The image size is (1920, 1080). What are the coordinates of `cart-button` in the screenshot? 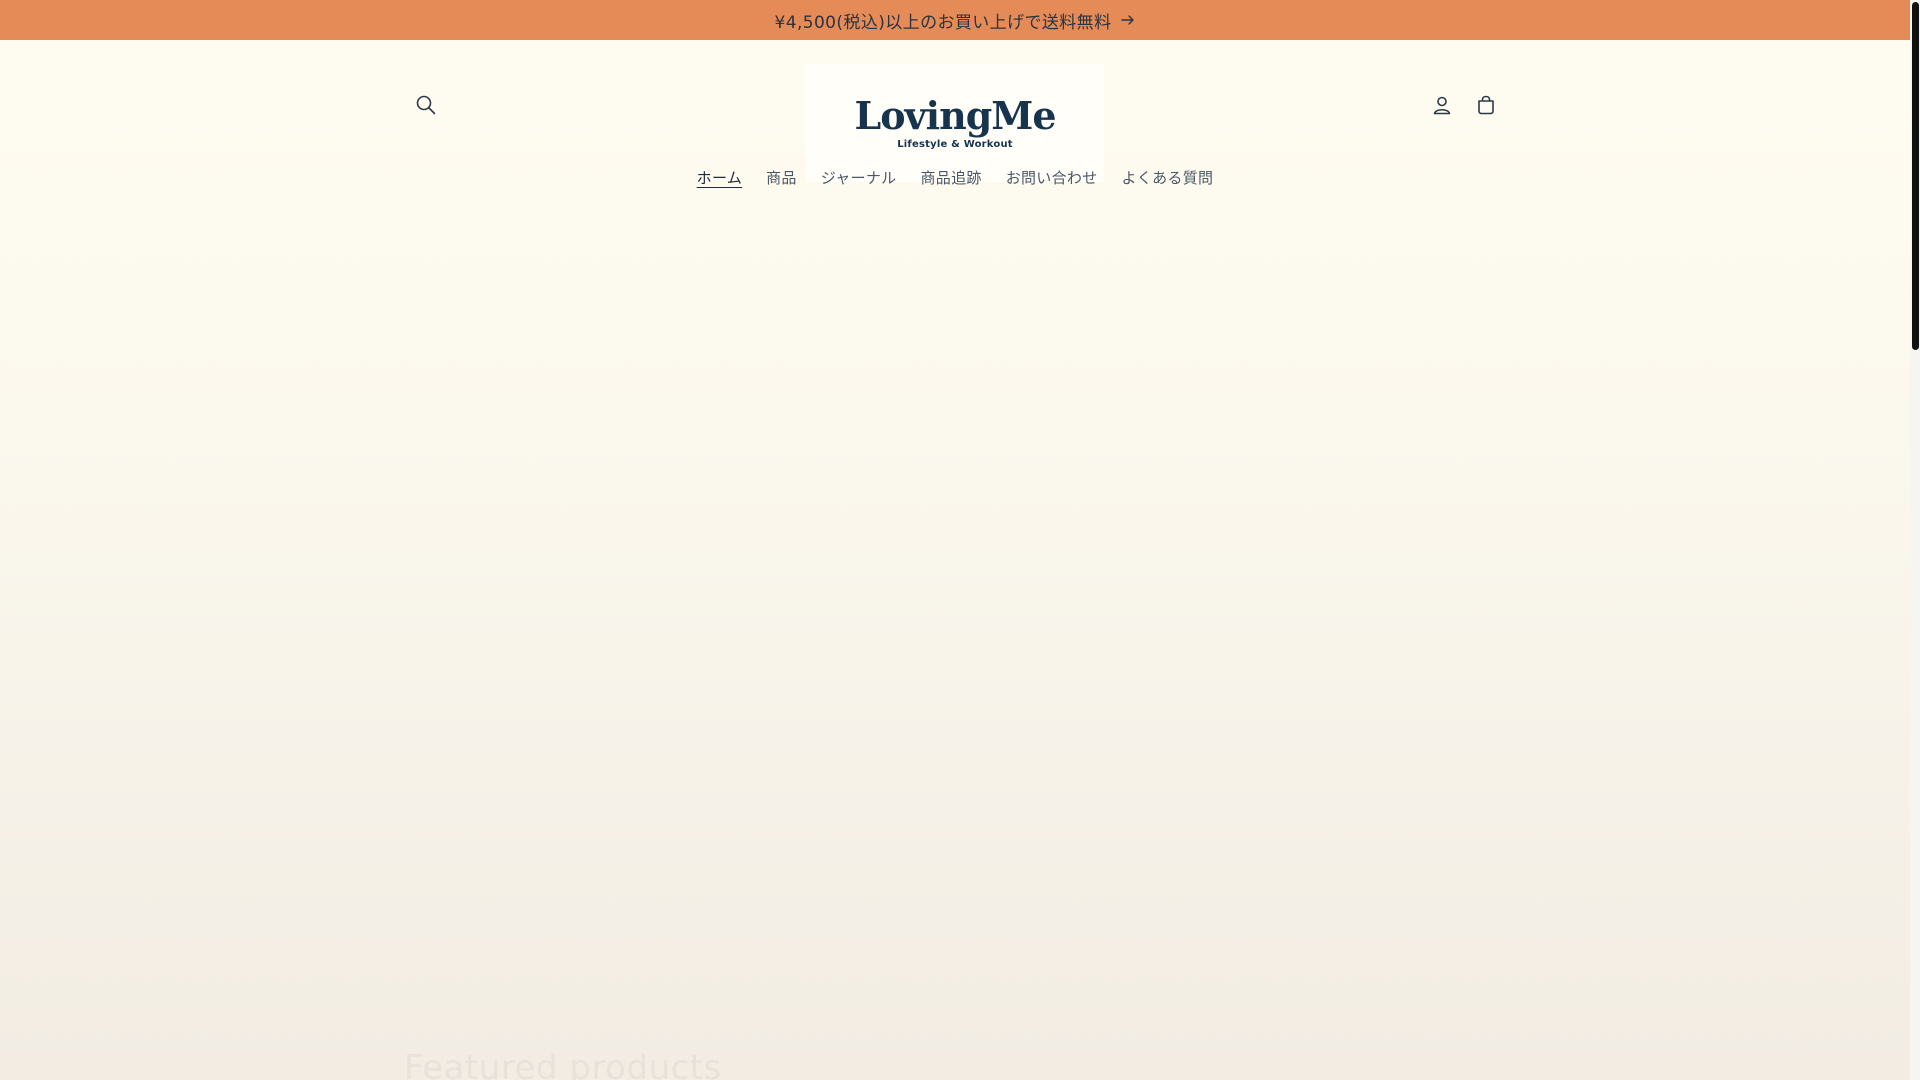 It's located at (1486, 105).